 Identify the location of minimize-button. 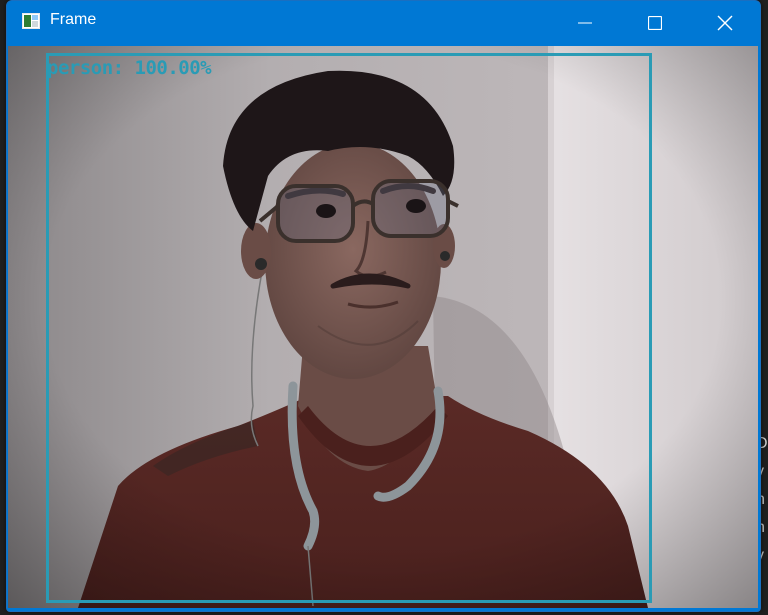
(585, 23).